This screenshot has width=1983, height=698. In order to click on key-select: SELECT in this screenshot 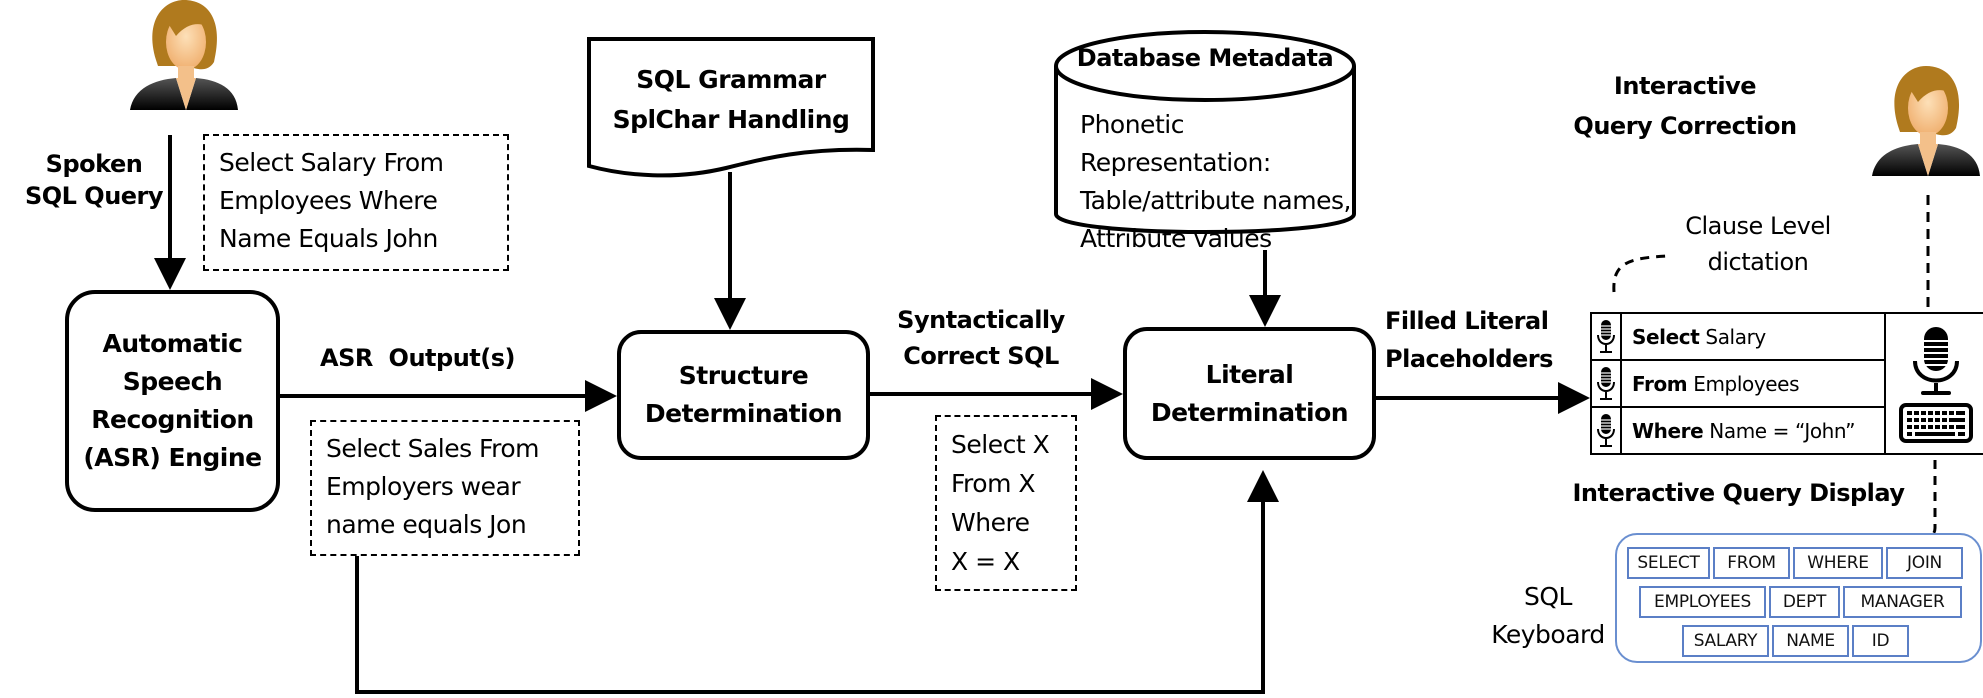, I will do `click(1668, 563)`.